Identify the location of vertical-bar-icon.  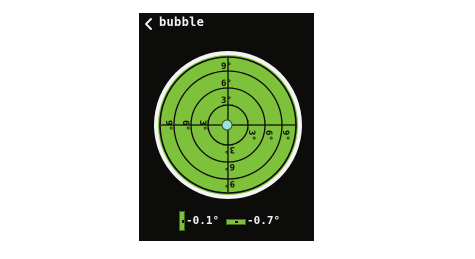
(182, 221).